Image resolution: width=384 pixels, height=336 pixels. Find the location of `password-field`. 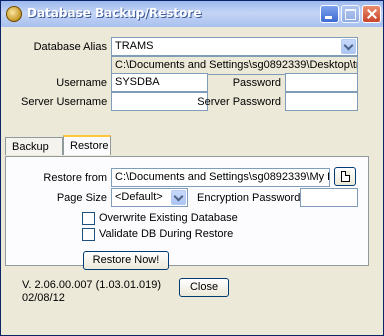

password-field is located at coordinates (321, 82).